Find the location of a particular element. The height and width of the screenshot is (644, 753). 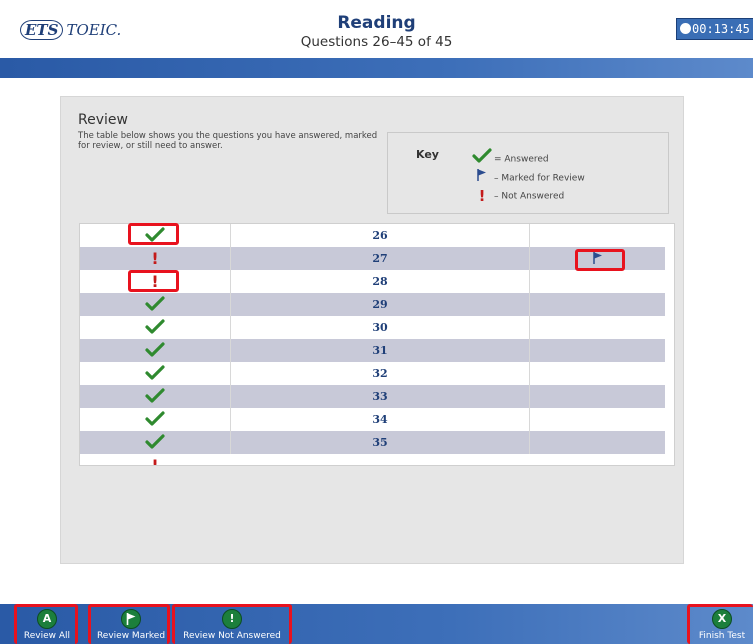

section-title: Reading is located at coordinates (376, 23).